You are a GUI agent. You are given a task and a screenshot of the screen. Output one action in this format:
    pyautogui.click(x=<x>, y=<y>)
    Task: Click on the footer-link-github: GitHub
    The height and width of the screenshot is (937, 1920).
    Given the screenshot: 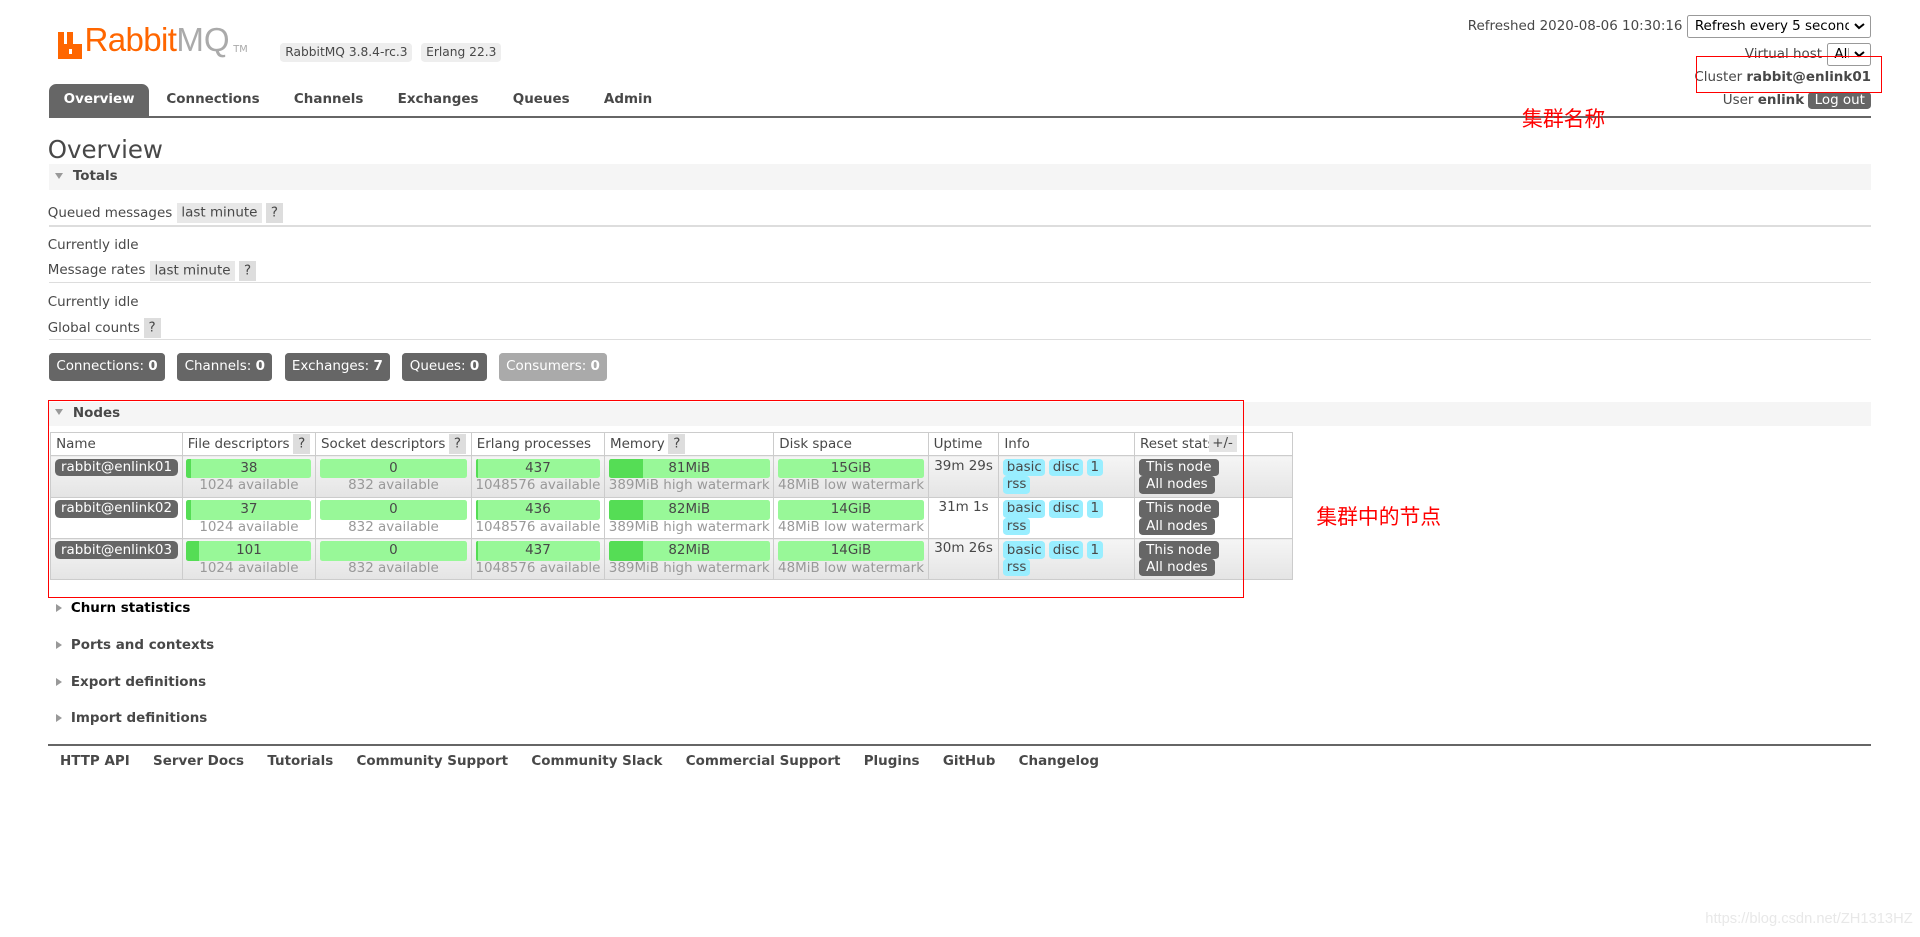 What is the action you would take?
    pyautogui.click(x=969, y=761)
    